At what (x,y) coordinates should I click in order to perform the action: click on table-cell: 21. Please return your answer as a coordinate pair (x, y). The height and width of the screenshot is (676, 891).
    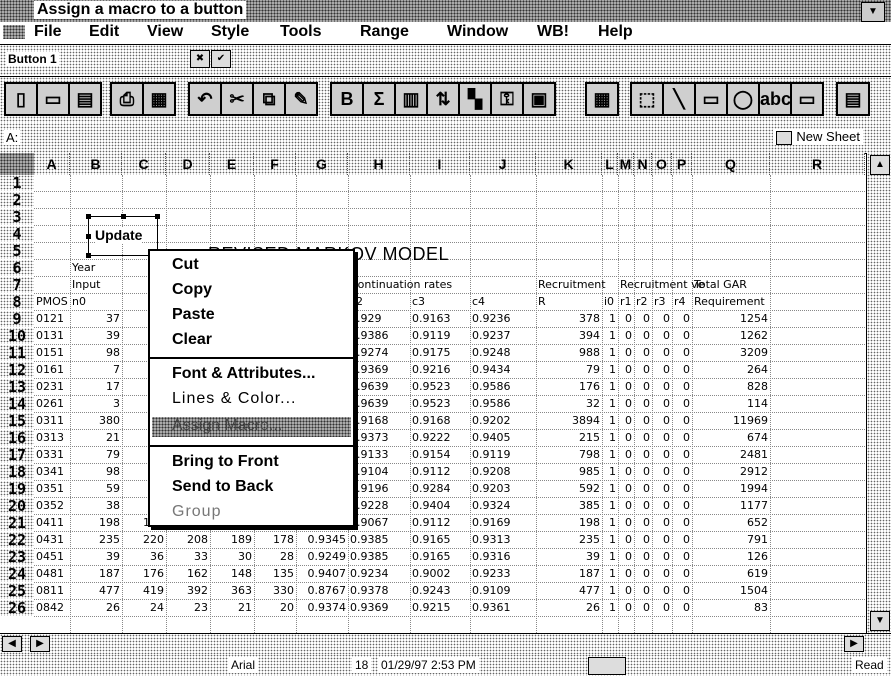
    Looking at the image, I should click on (96, 438).